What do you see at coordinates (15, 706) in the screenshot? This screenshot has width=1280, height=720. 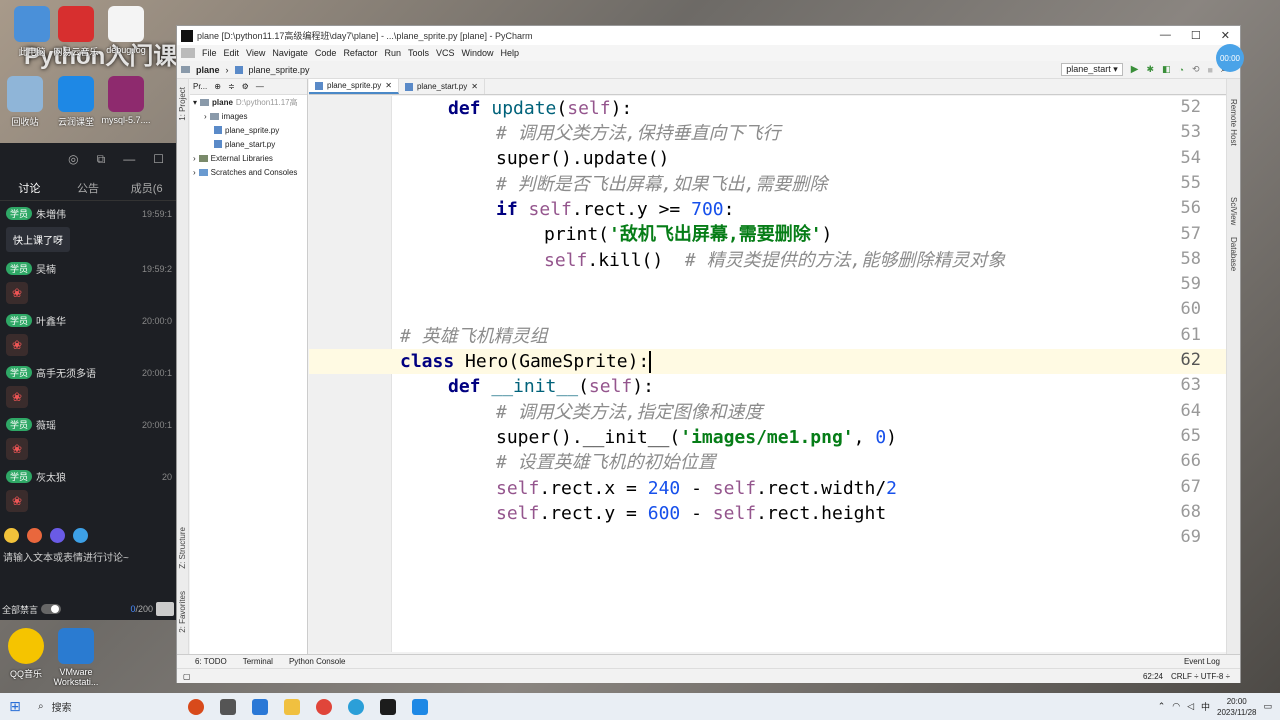 I see `windows-start-icon: ⊞` at bounding box center [15, 706].